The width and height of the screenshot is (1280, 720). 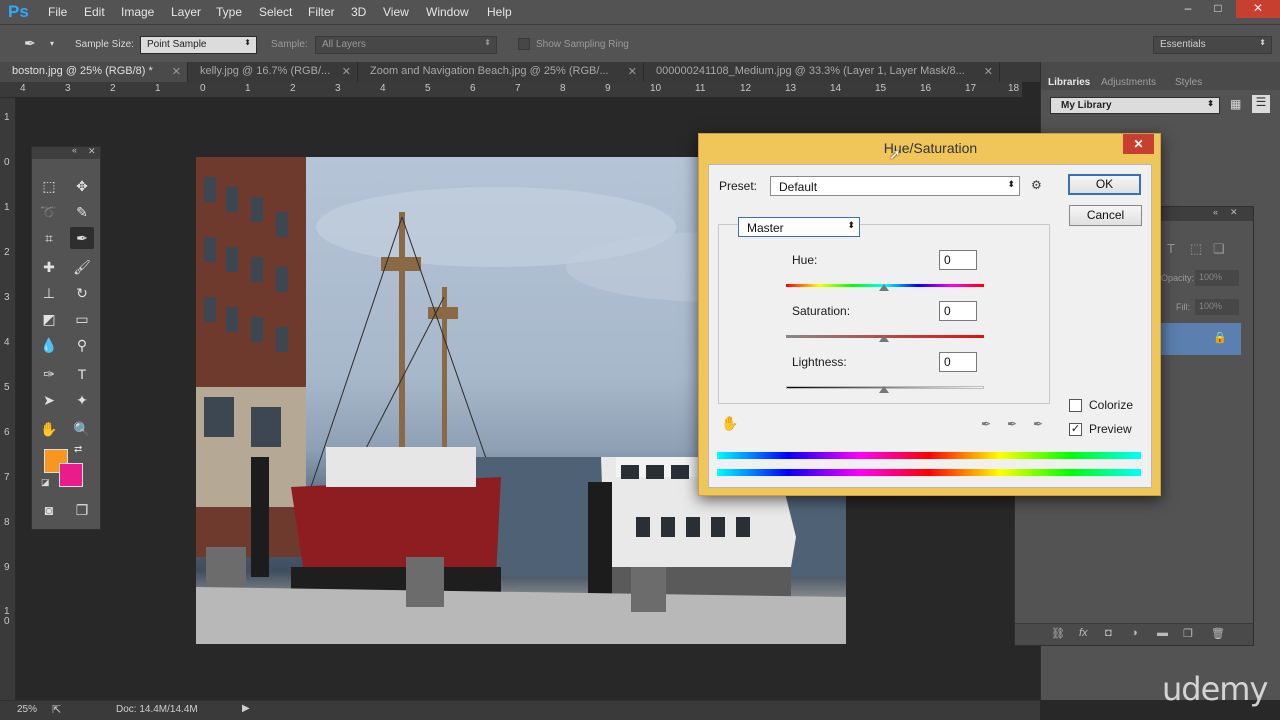 I want to click on clone-stamp-tool-icon: ⊥, so click(x=49, y=293).